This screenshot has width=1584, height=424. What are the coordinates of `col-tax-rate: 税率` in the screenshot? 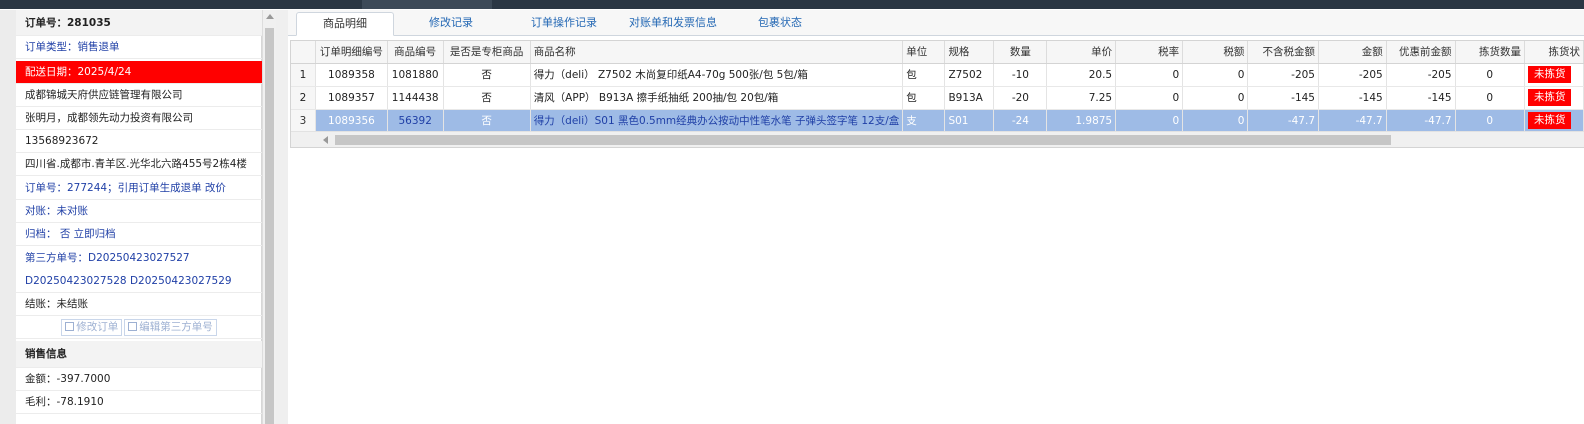 It's located at (1149, 52).